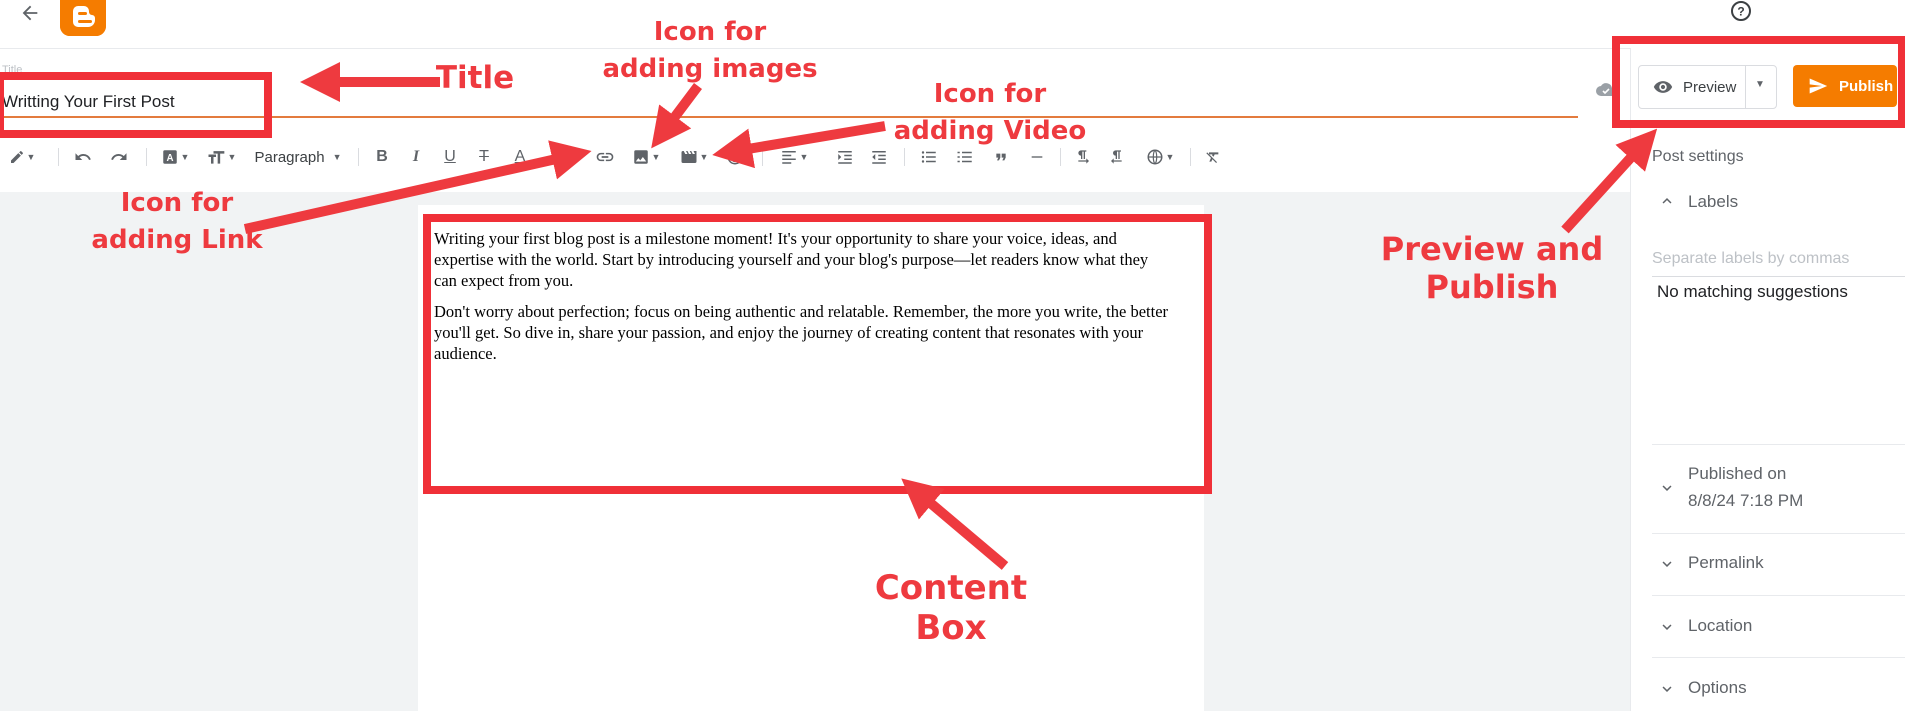 The width and height of the screenshot is (1905, 711). What do you see at coordinates (676, 116) in the screenshot?
I see `images-arrow` at bounding box center [676, 116].